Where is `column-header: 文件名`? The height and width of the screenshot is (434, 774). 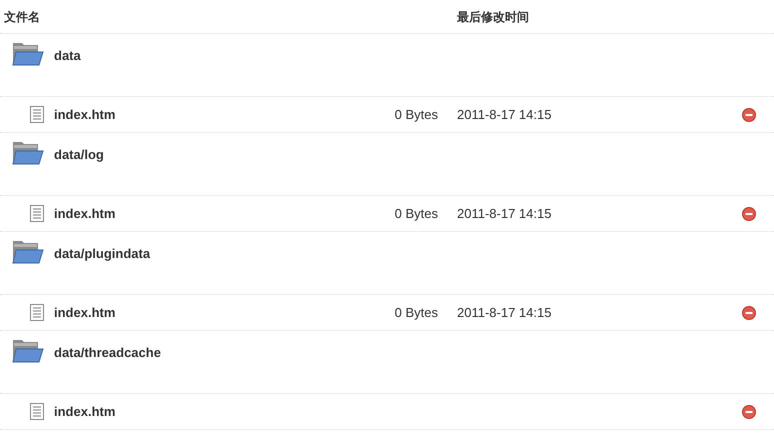
column-header: 文件名 is located at coordinates (22, 17).